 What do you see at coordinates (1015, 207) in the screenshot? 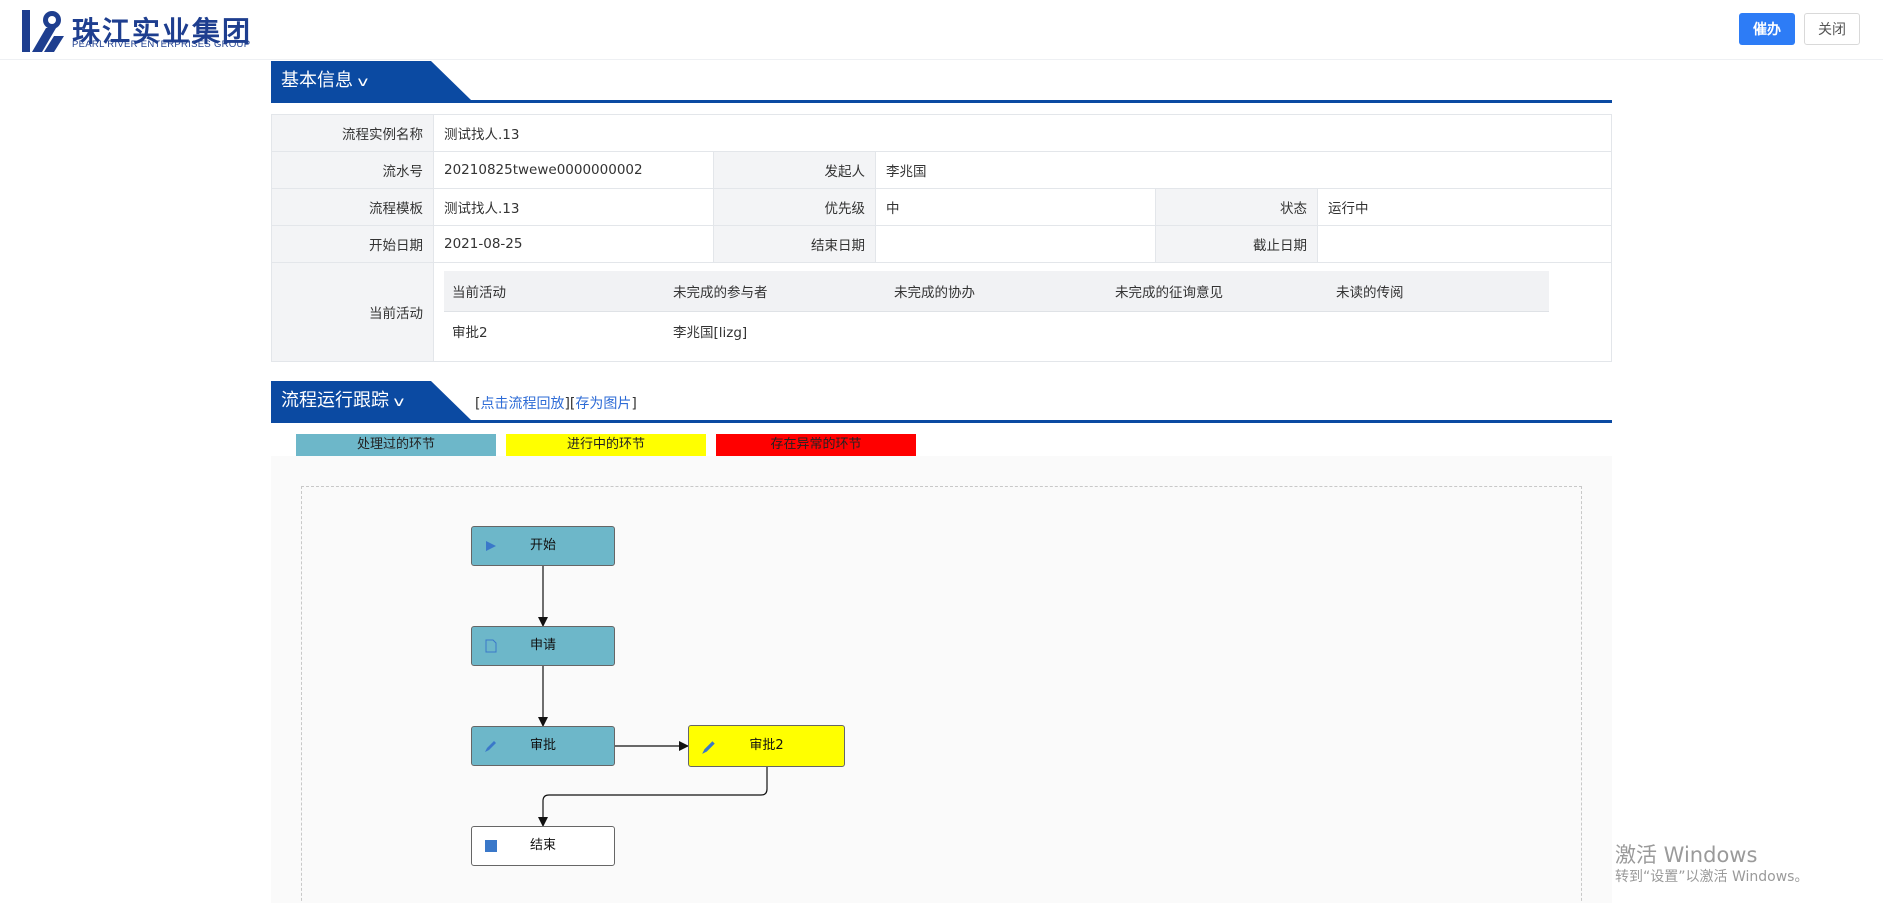
I see `priority-value: 中` at bounding box center [1015, 207].